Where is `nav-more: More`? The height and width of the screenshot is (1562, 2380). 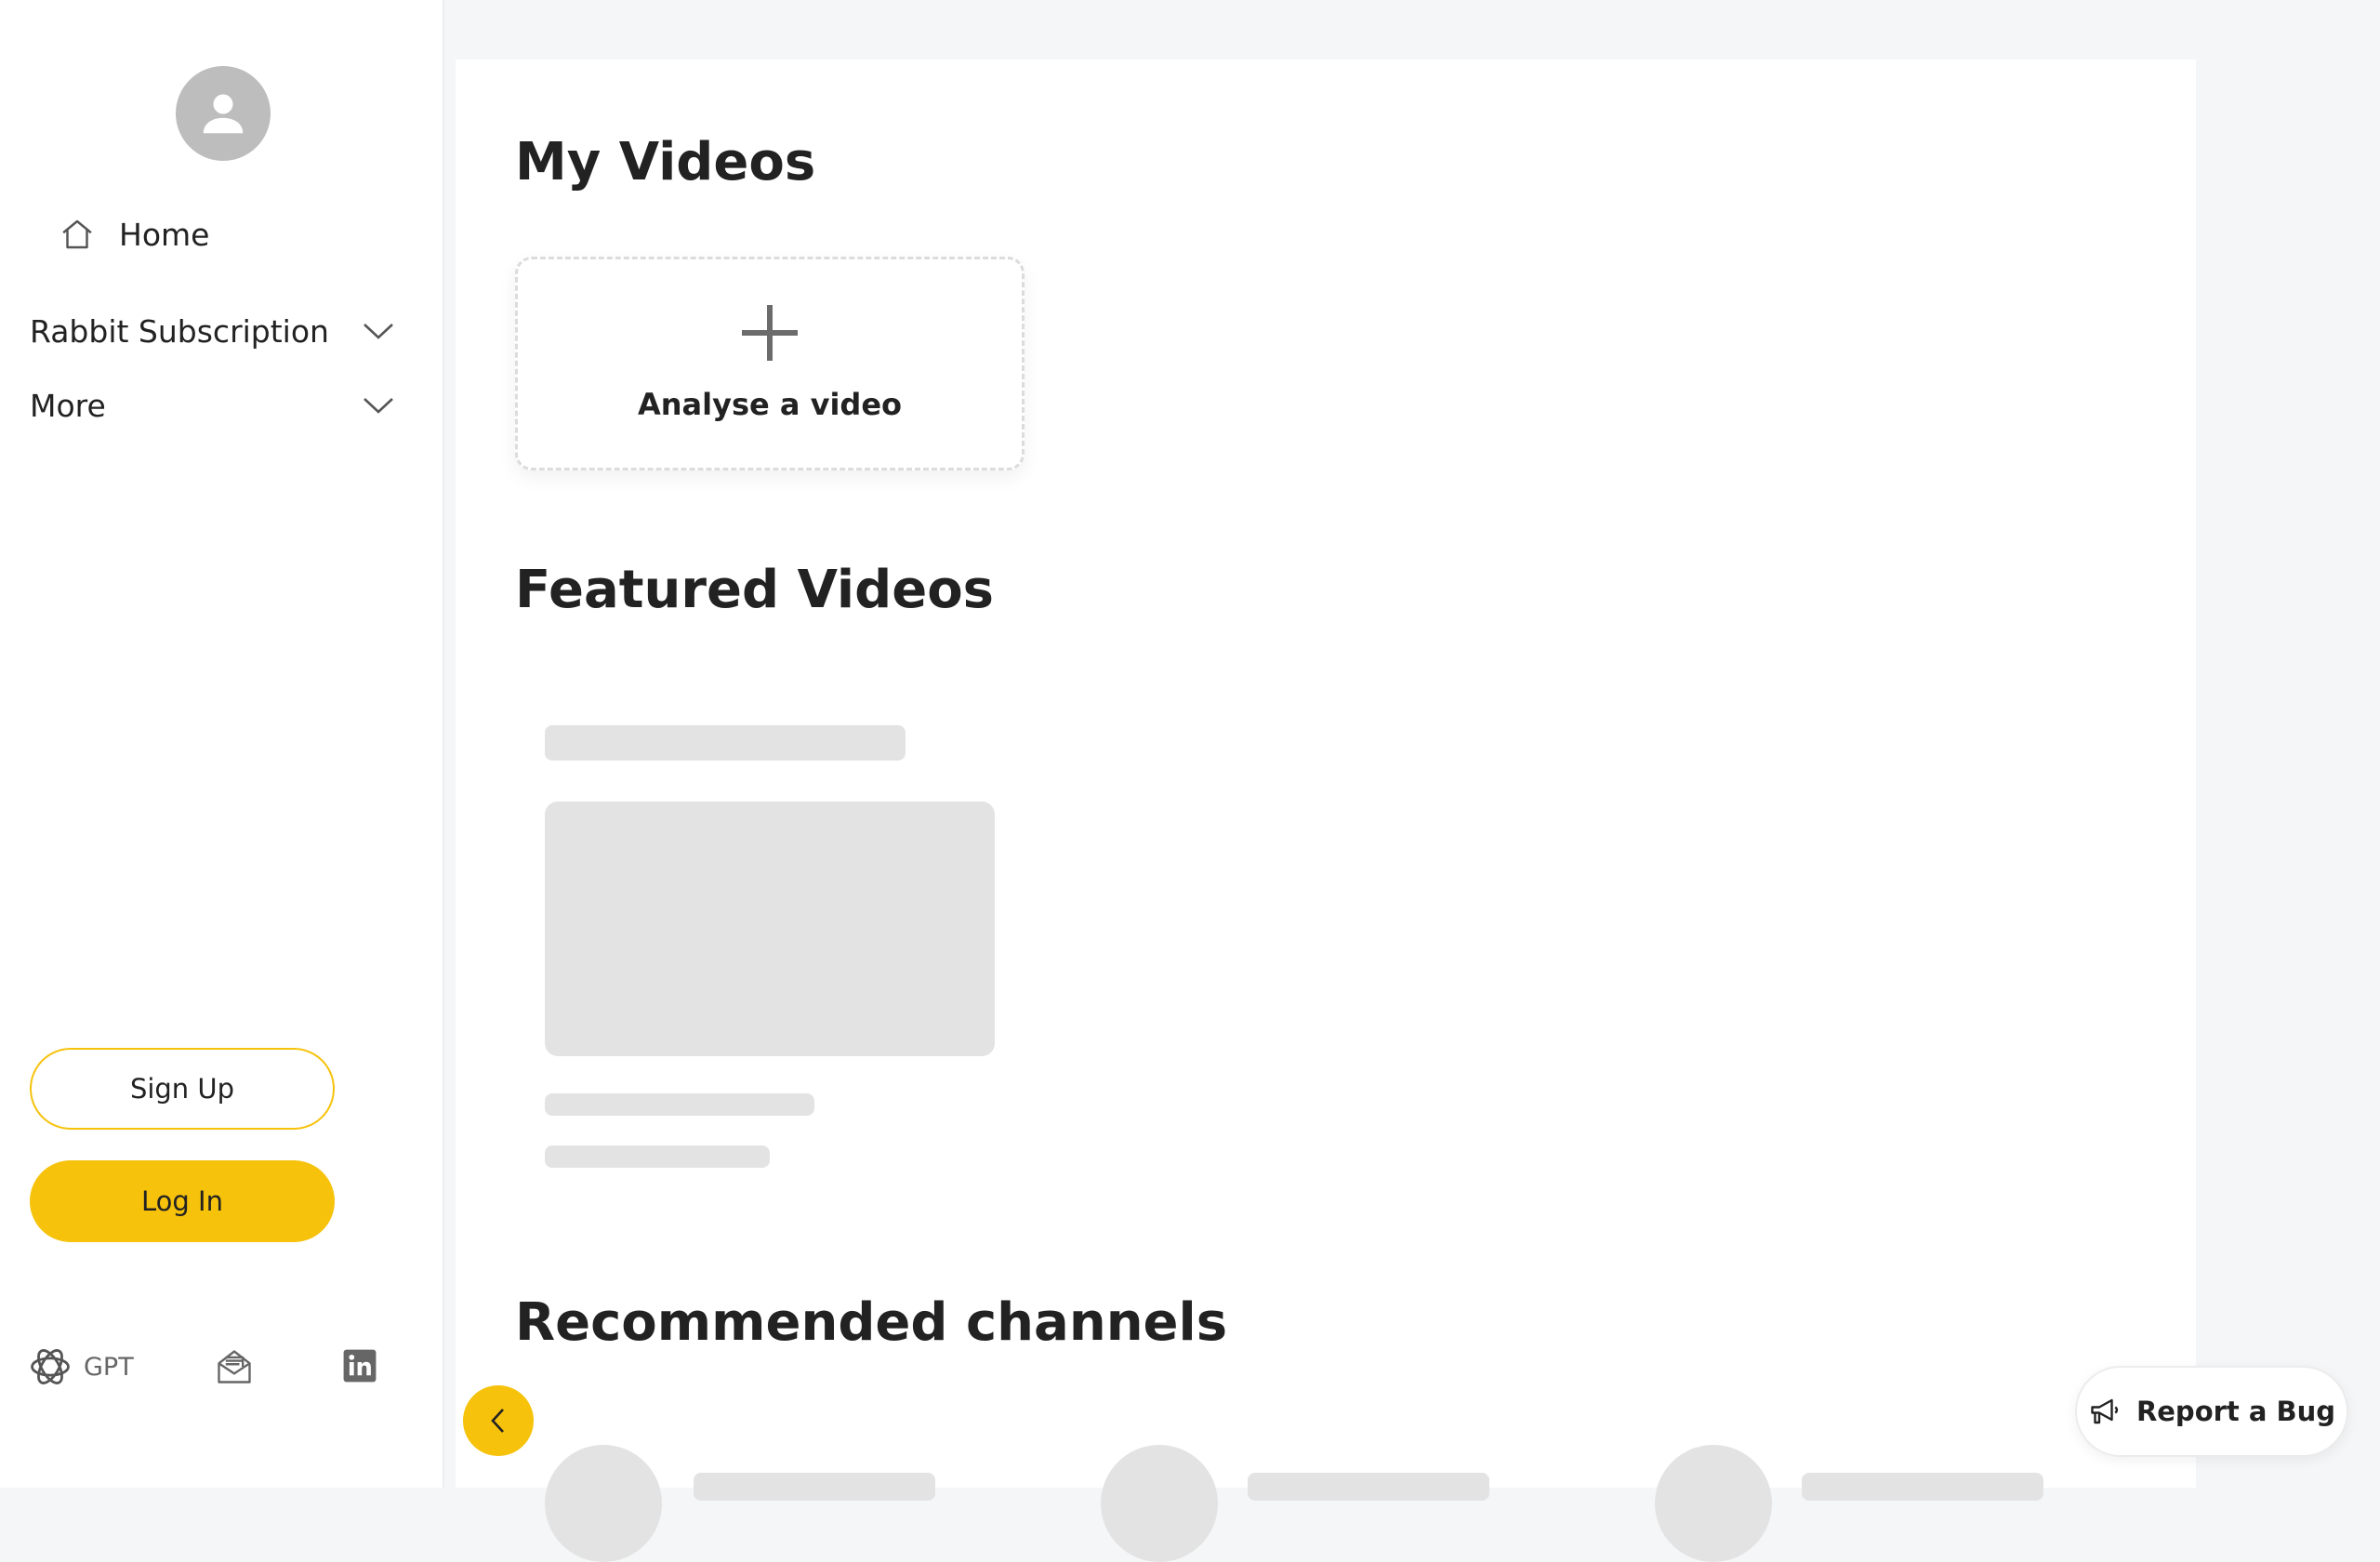 nav-more: More is located at coordinates (212, 405).